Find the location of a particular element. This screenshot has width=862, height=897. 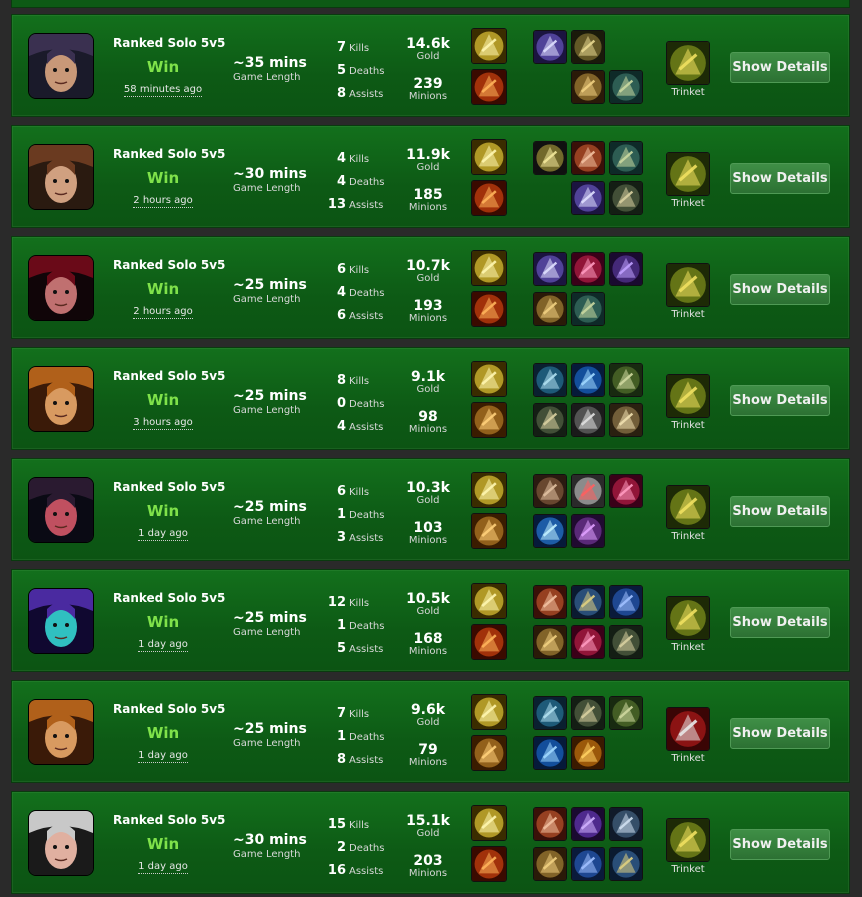

minions-stat: 168 Minions is located at coordinates (428, 644).